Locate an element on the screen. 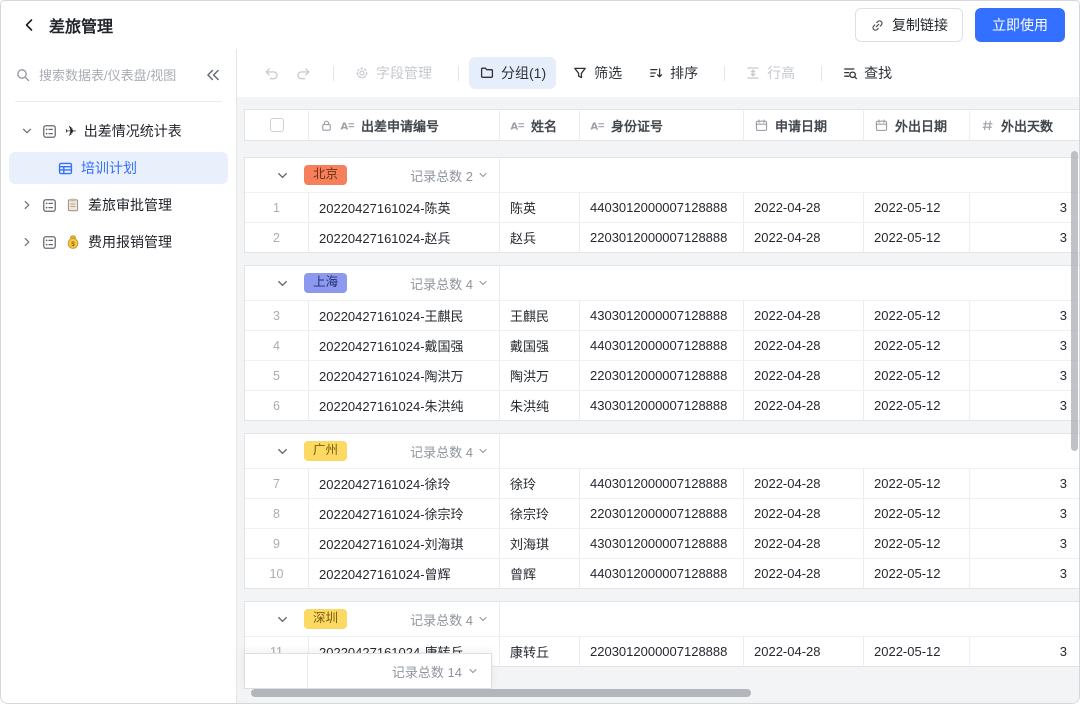  cell: 20220427161024-王麒民 is located at coordinates (404, 315).